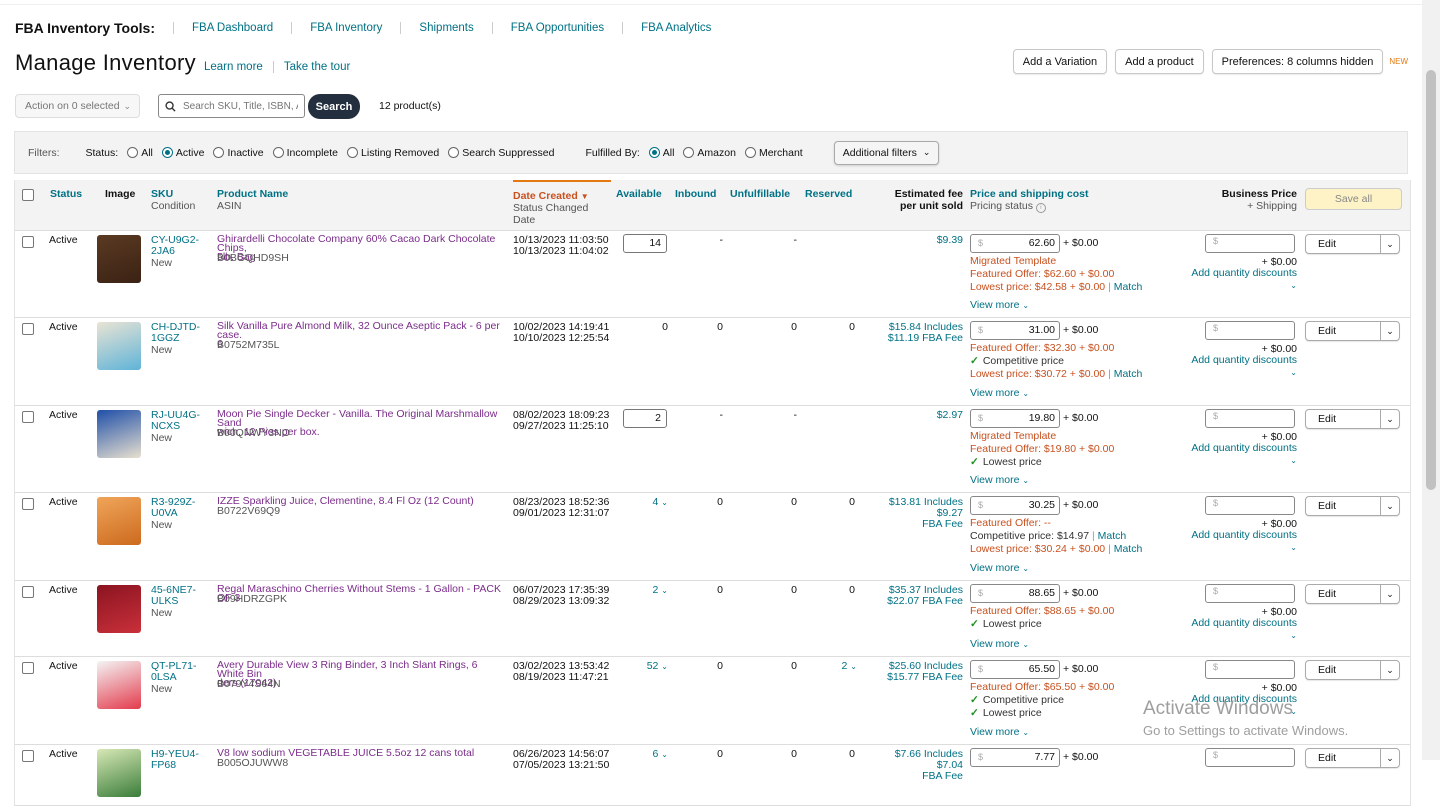  I want to click on action-dropdown: Action on 0 selected ⌄, so click(77, 106).